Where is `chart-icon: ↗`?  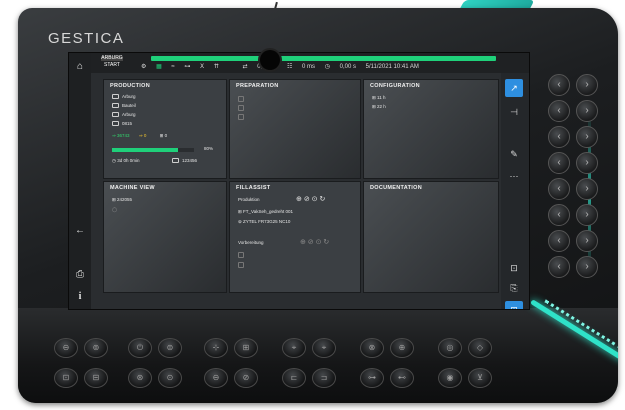
chart-icon: ↗ is located at coordinates (514, 88).